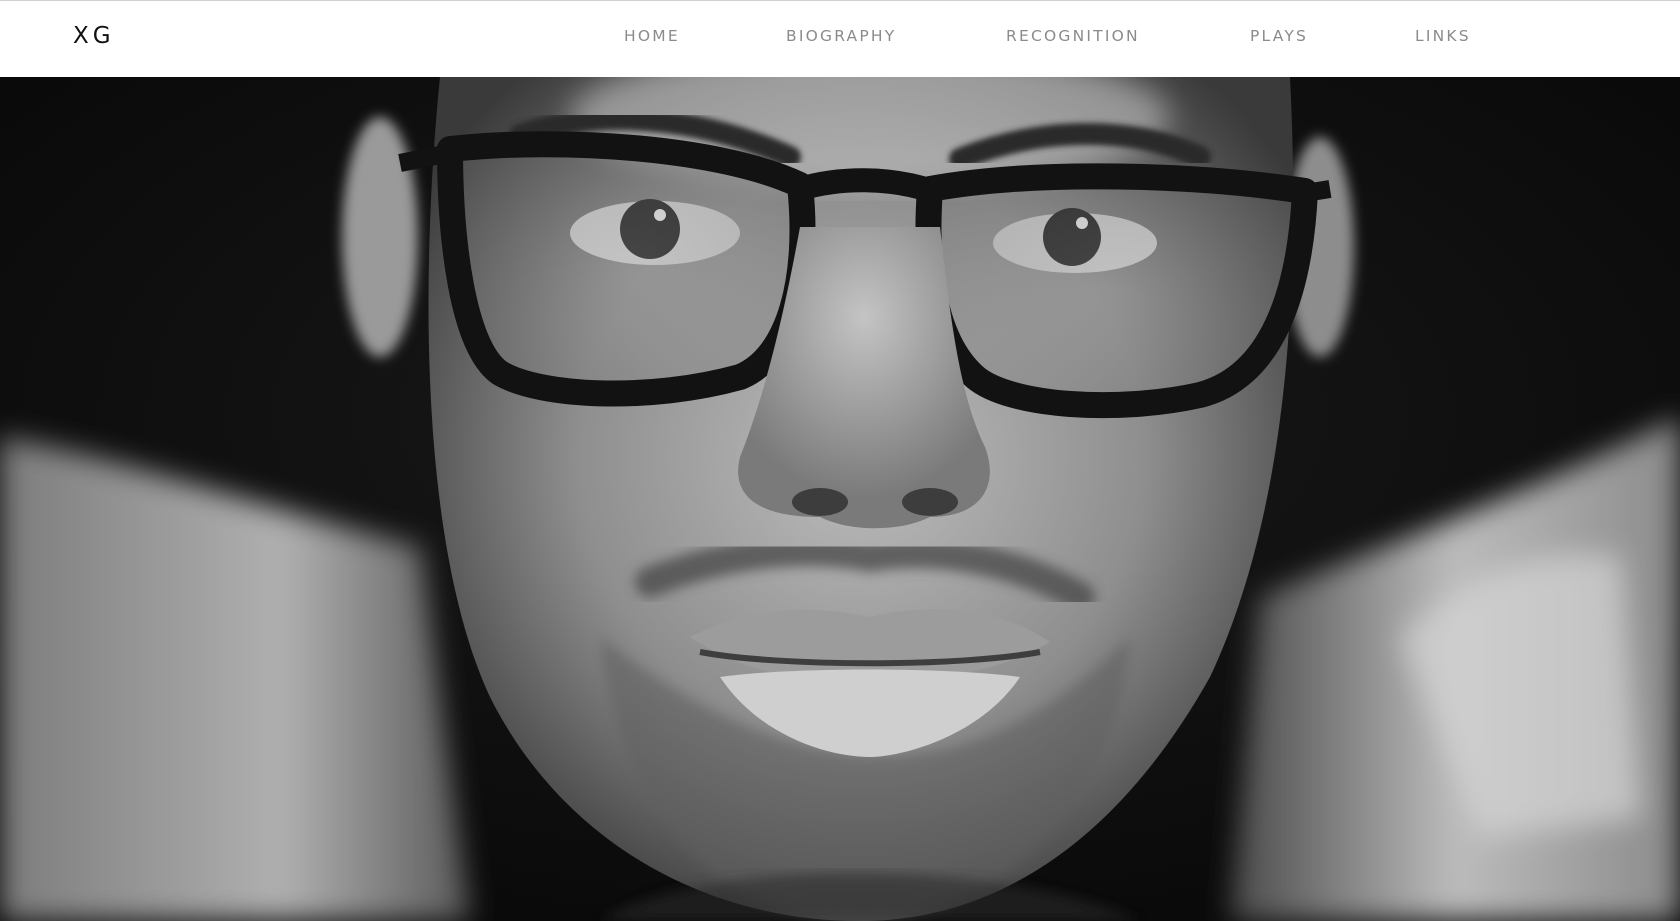  Describe the element at coordinates (1279, 36) in the screenshot. I see `nav-plays: PLAYS` at that location.